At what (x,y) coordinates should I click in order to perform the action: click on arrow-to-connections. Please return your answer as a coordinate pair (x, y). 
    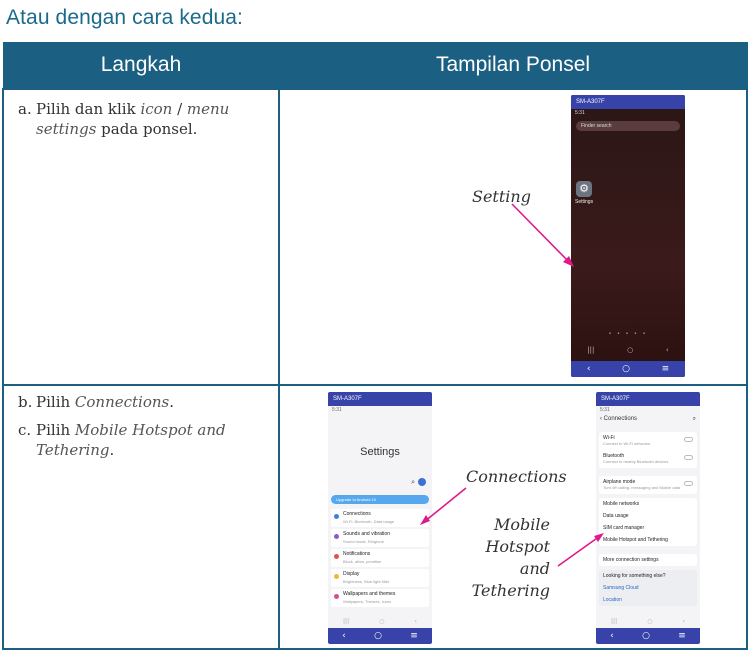
    Looking at the image, I should click on (445, 504).